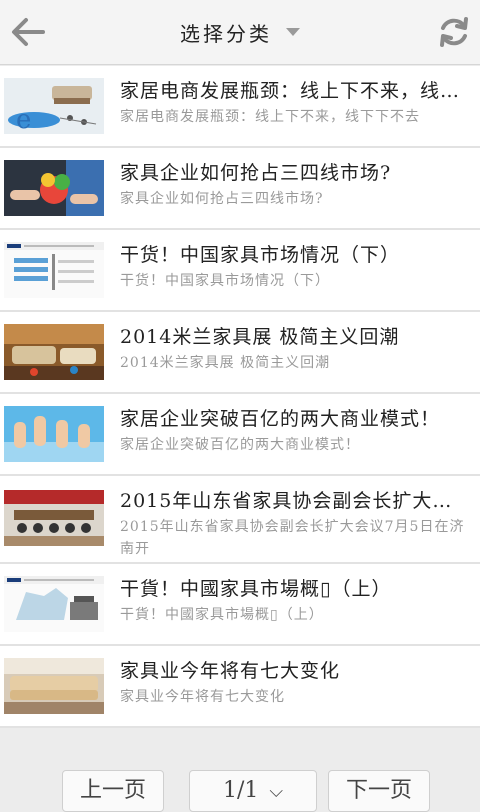 This screenshot has width=480, height=812. Describe the element at coordinates (295, 501) in the screenshot. I see `article-title: 2015年山东省家具协会副会长扩大会议7月5日在济南开` at that location.